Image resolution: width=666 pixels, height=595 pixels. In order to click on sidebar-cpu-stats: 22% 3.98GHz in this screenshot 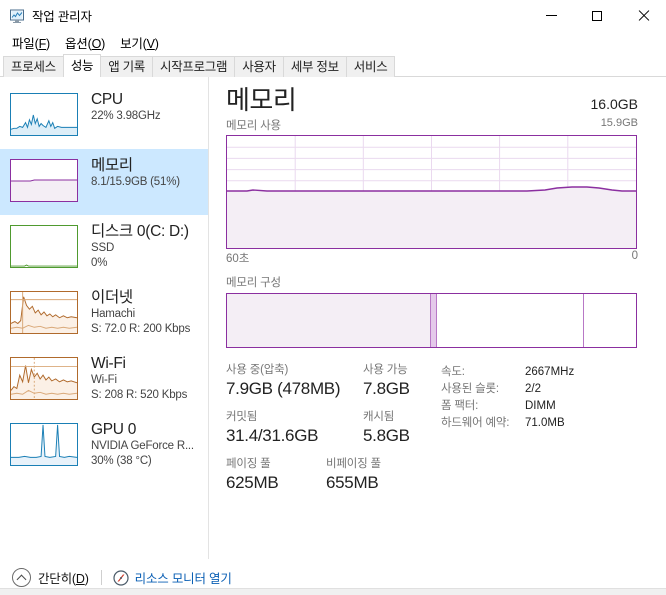, I will do `click(126, 116)`.